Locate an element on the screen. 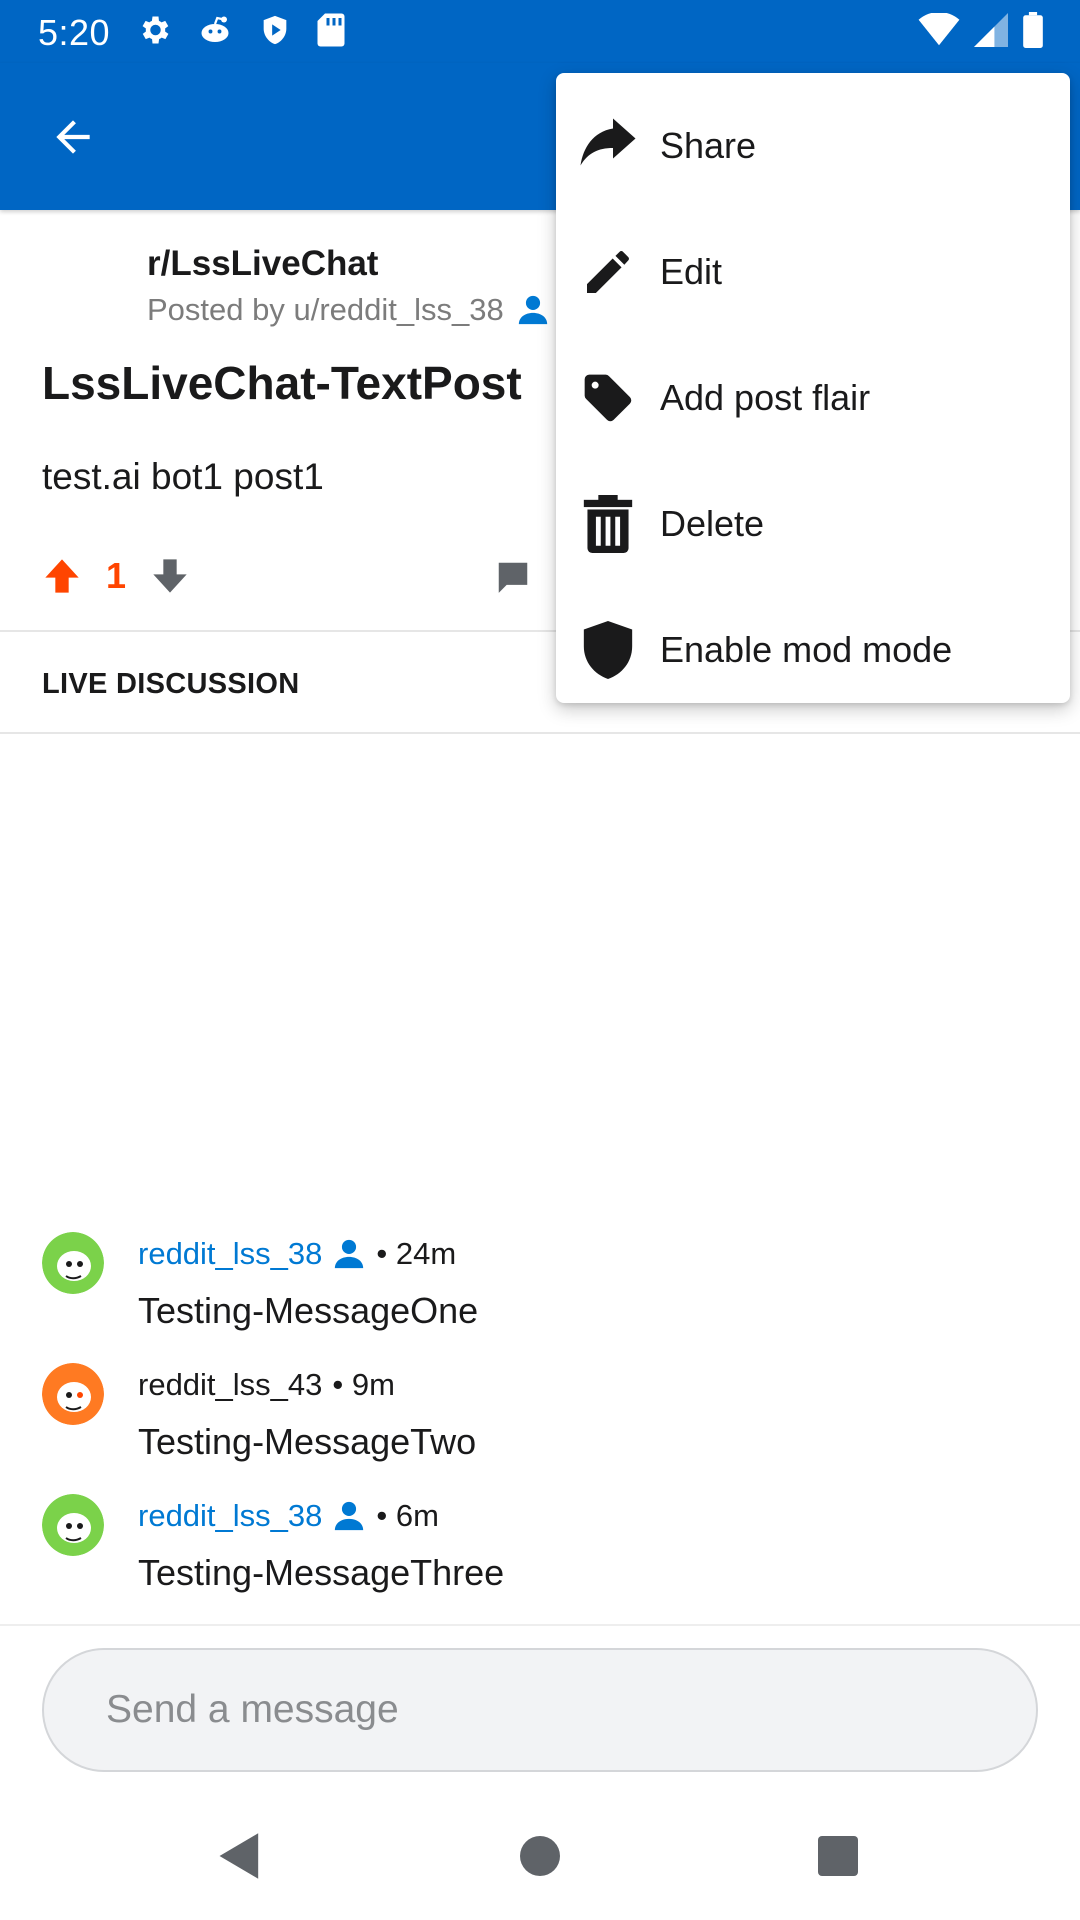  menu-item-label: Share is located at coordinates (708, 145).